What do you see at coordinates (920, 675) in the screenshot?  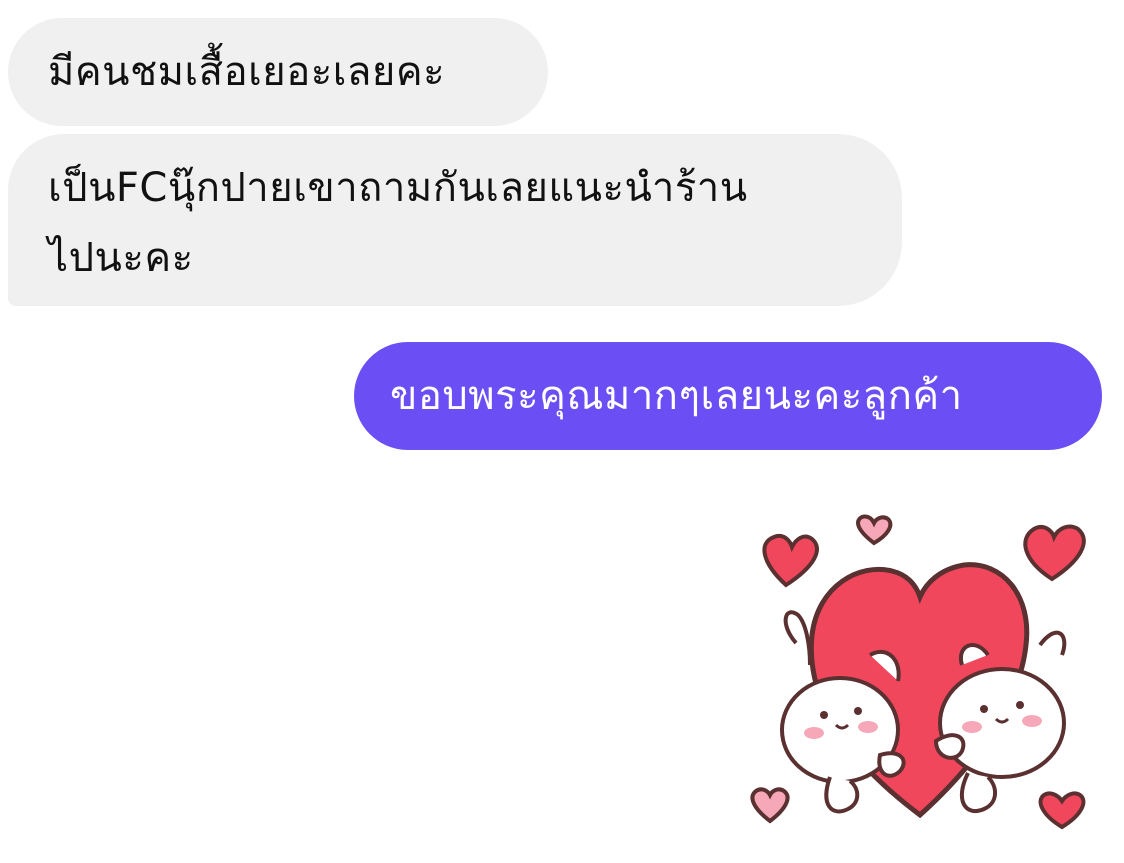 I see `hearts-bunnies-sticker-icon` at bounding box center [920, 675].